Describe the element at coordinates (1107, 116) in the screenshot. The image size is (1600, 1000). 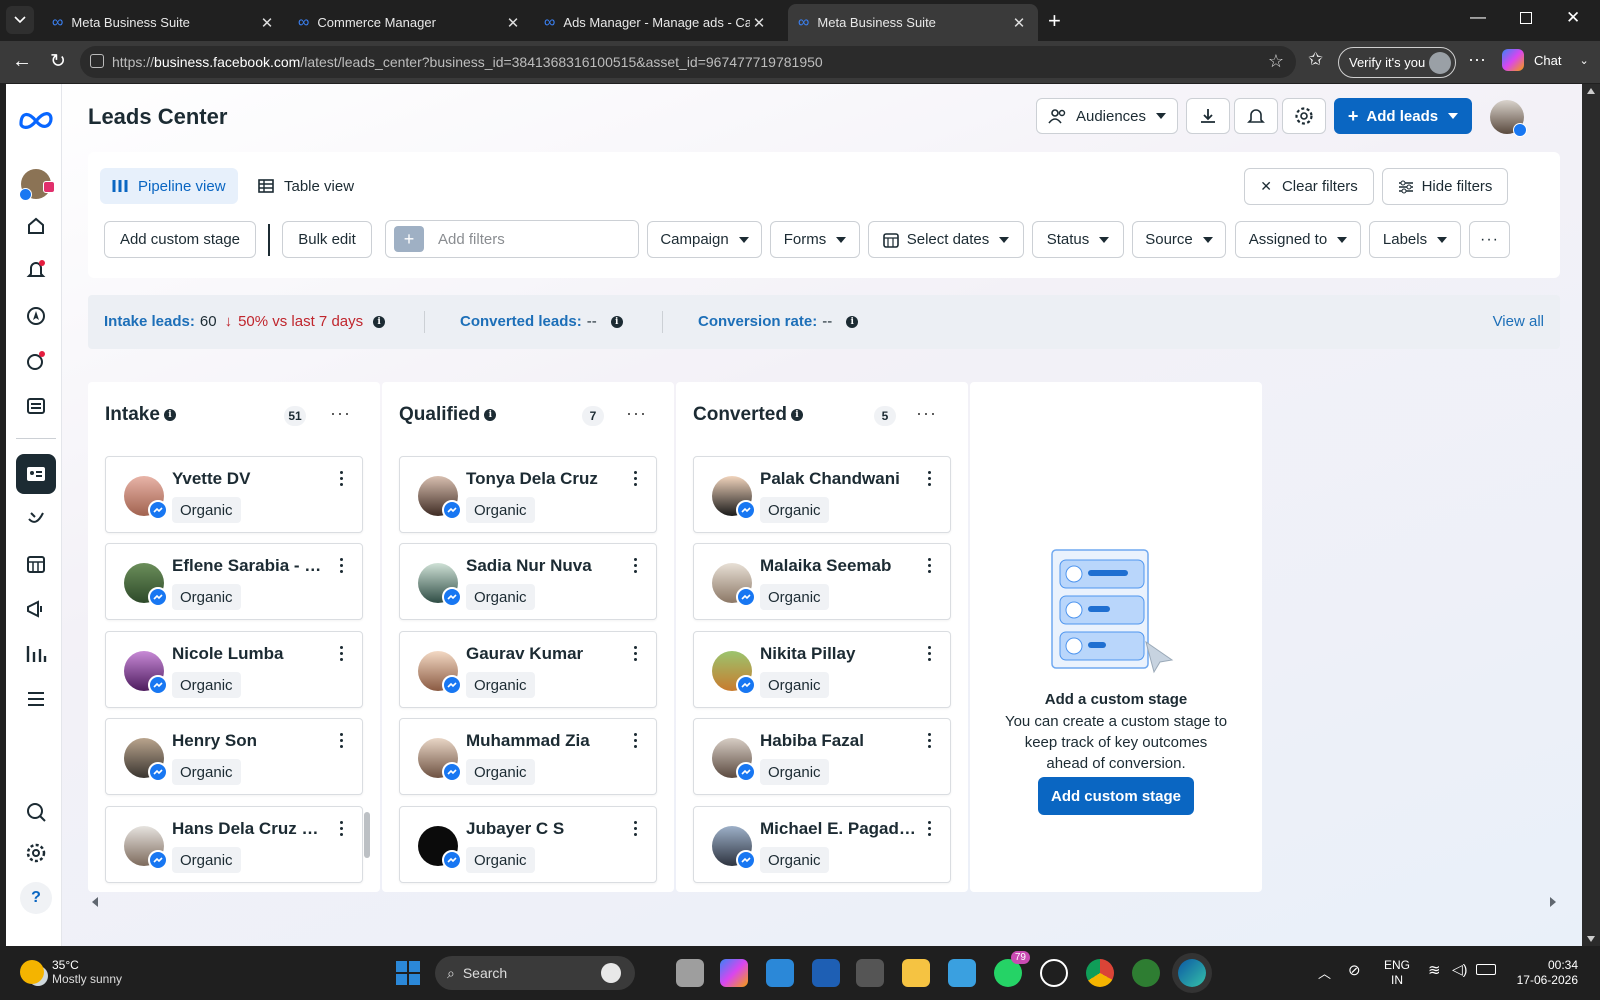
I see `audiences-dropdown: Audiences` at that location.